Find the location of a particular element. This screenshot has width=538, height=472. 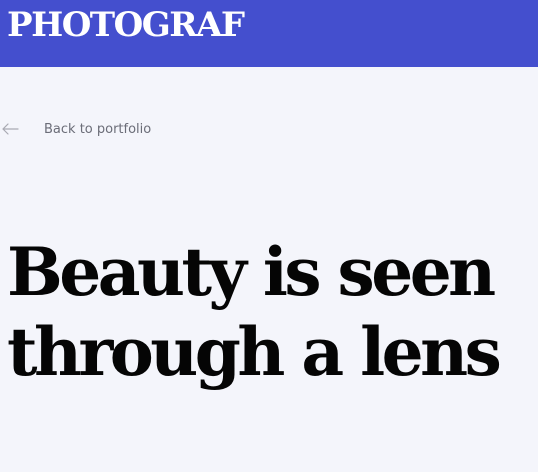

back-to-portfolio-link: Back to portfolio is located at coordinates (75, 129).